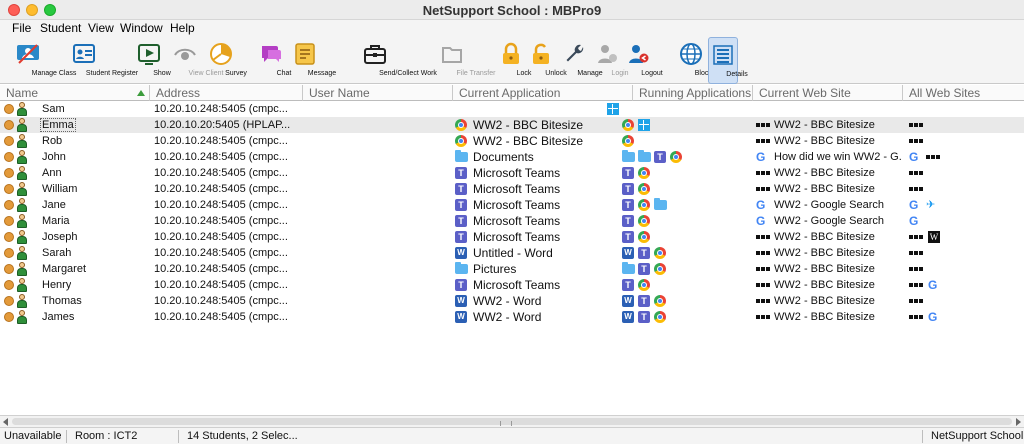  Describe the element at coordinates (226, 93) in the screenshot. I see `column-header-address: Address` at that location.